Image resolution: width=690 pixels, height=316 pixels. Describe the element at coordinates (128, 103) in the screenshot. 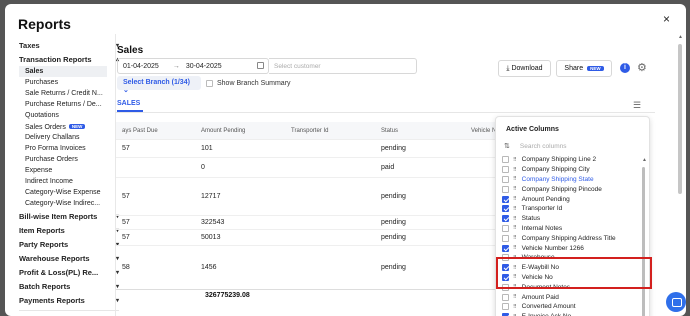

I see `tab-sales: SALES` at that location.